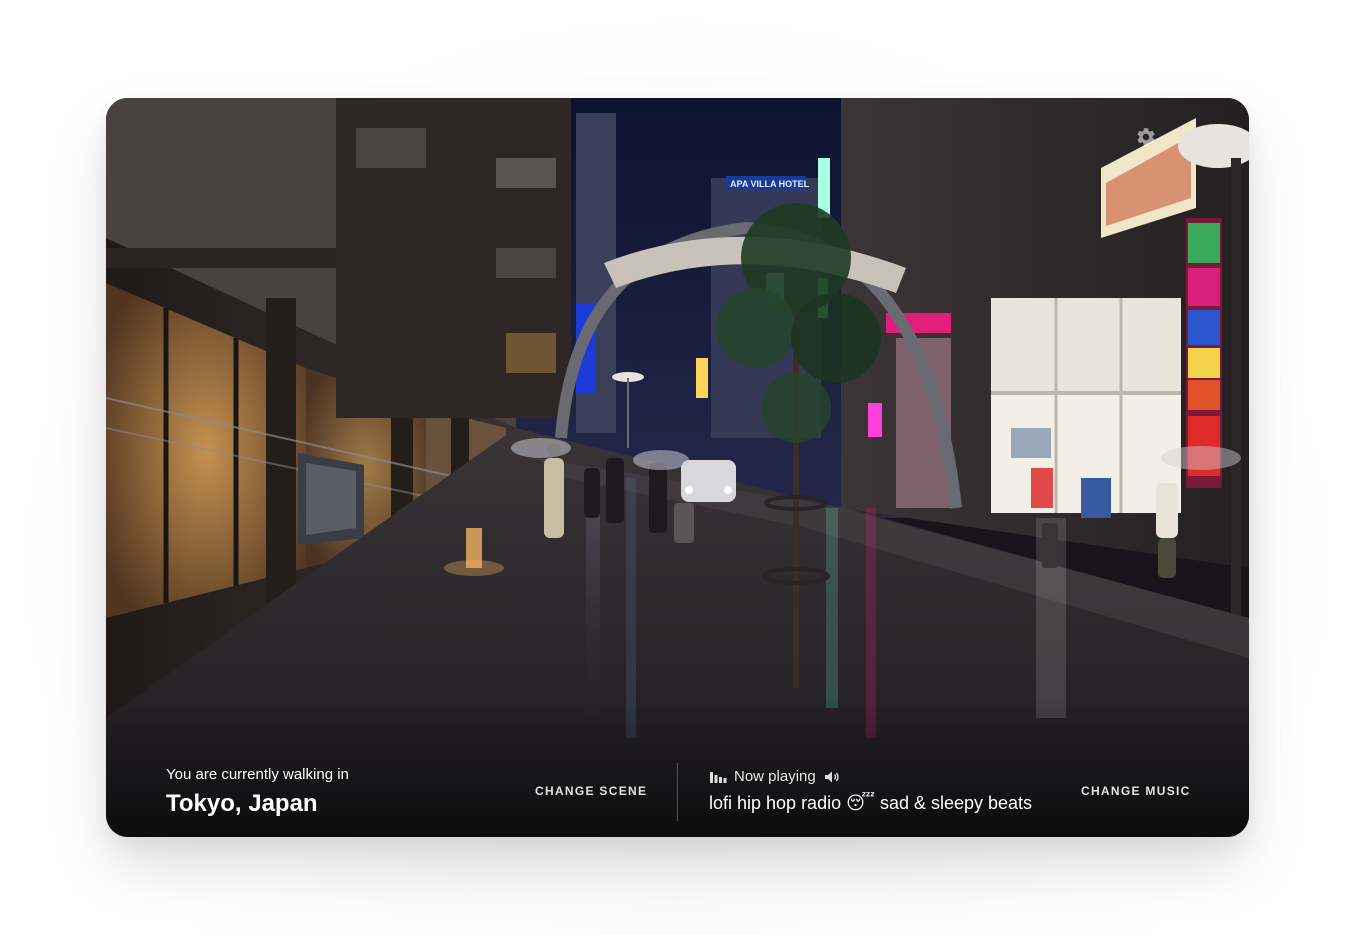 The height and width of the screenshot is (935, 1355). What do you see at coordinates (718, 777) in the screenshot?
I see `equalizer-icon` at bounding box center [718, 777].